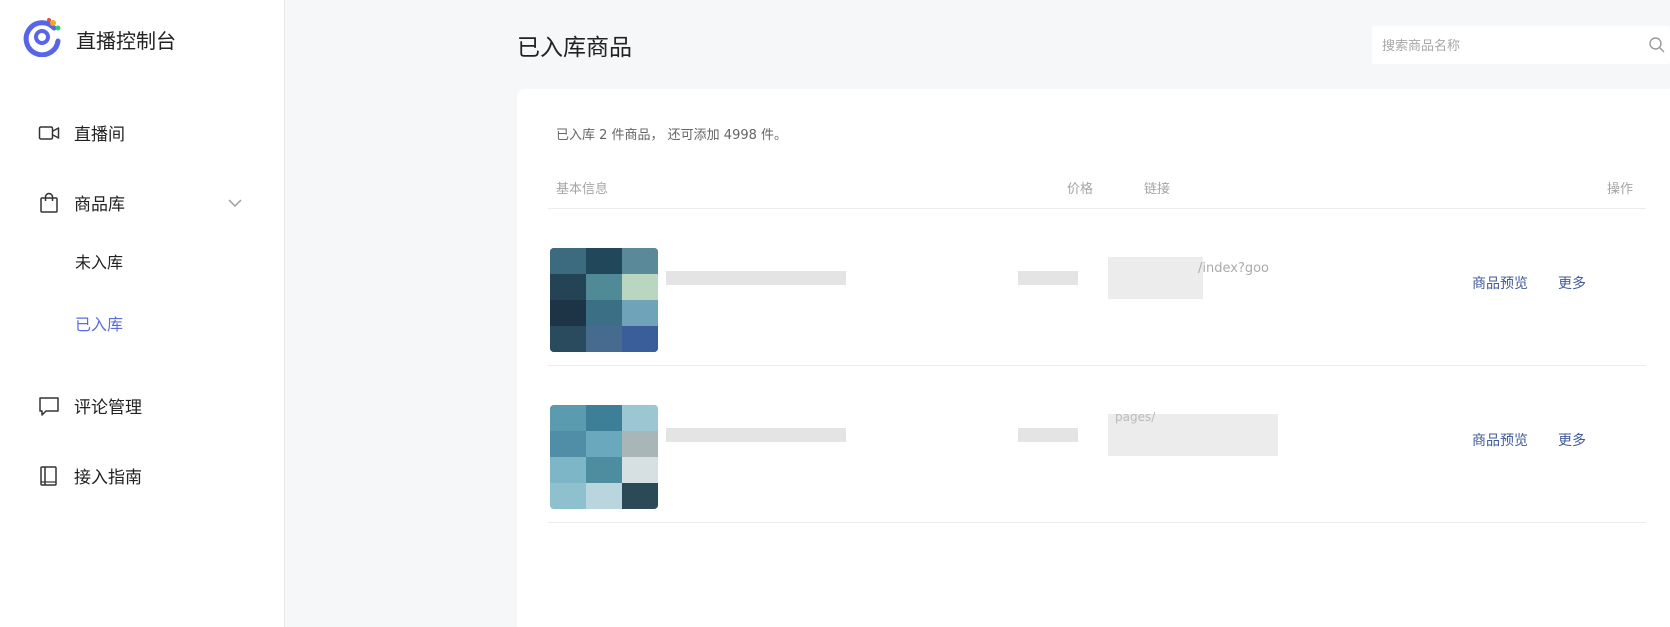  I want to click on search-box, so click(1521, 46).